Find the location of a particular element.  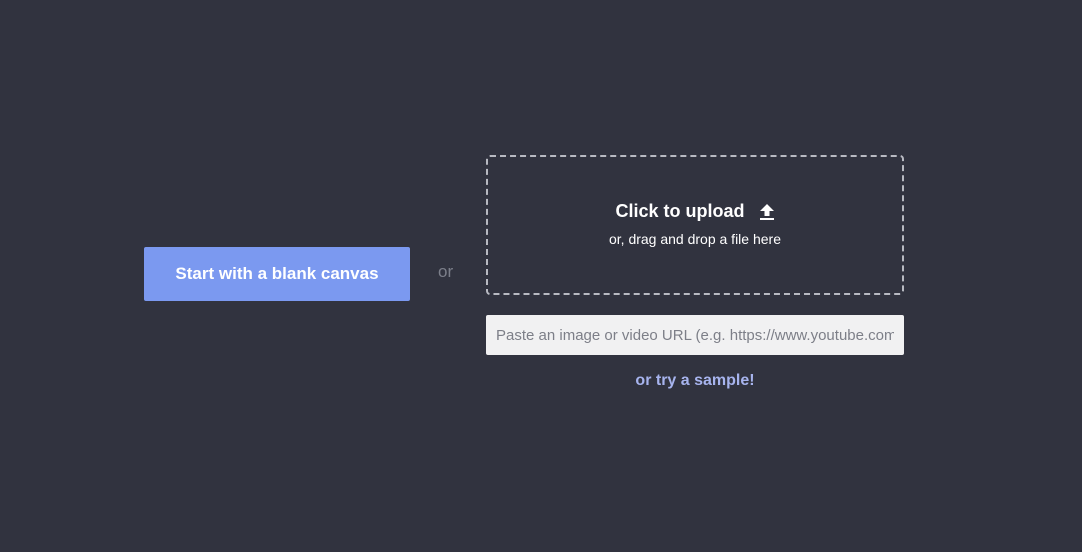

url-input is located at coordinates (695, 335).